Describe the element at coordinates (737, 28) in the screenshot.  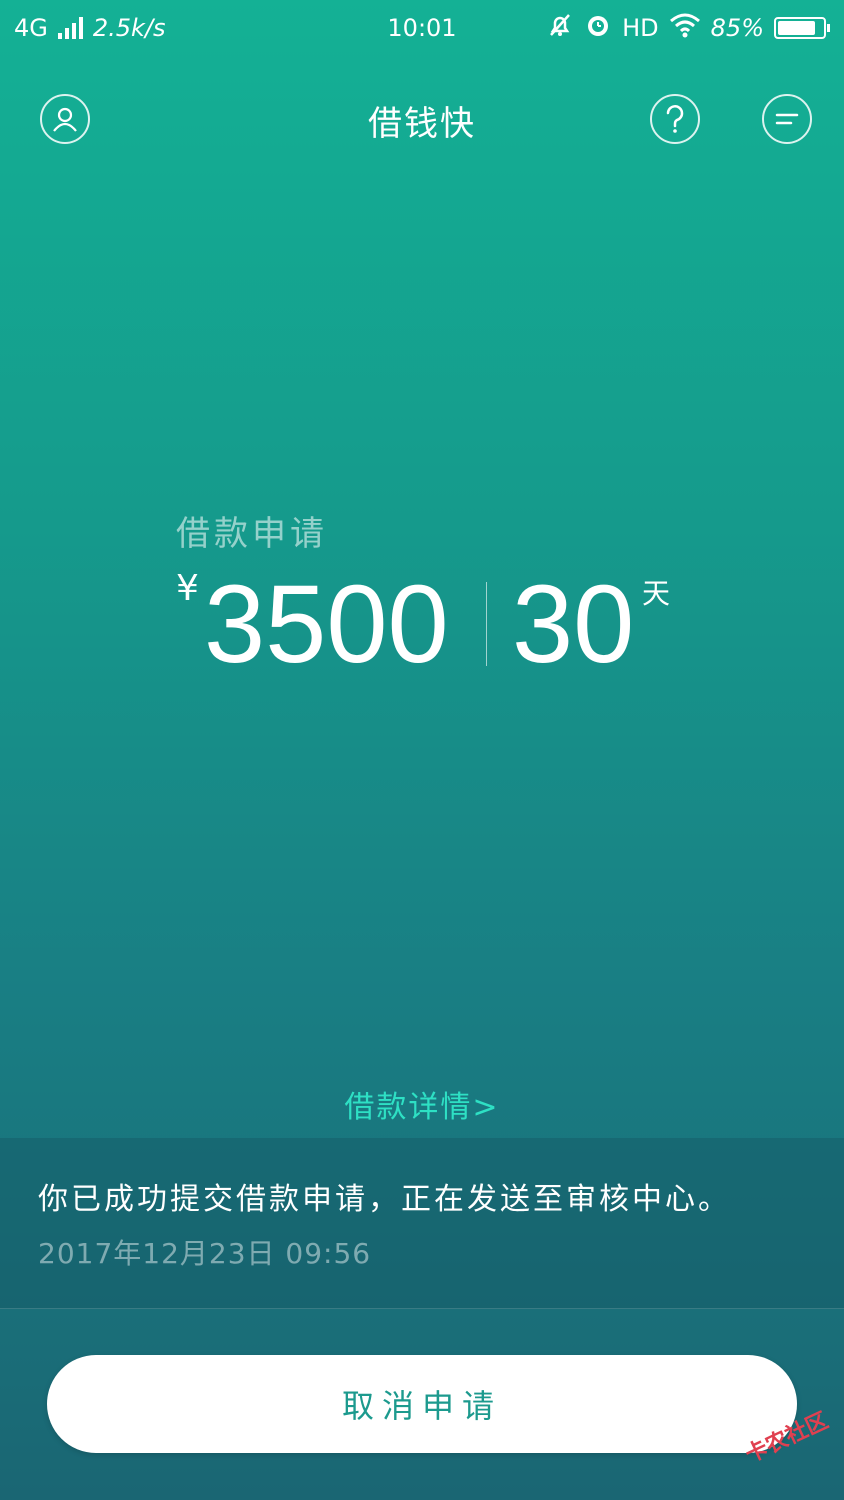
I see `battery-percent: 85%` at that location.